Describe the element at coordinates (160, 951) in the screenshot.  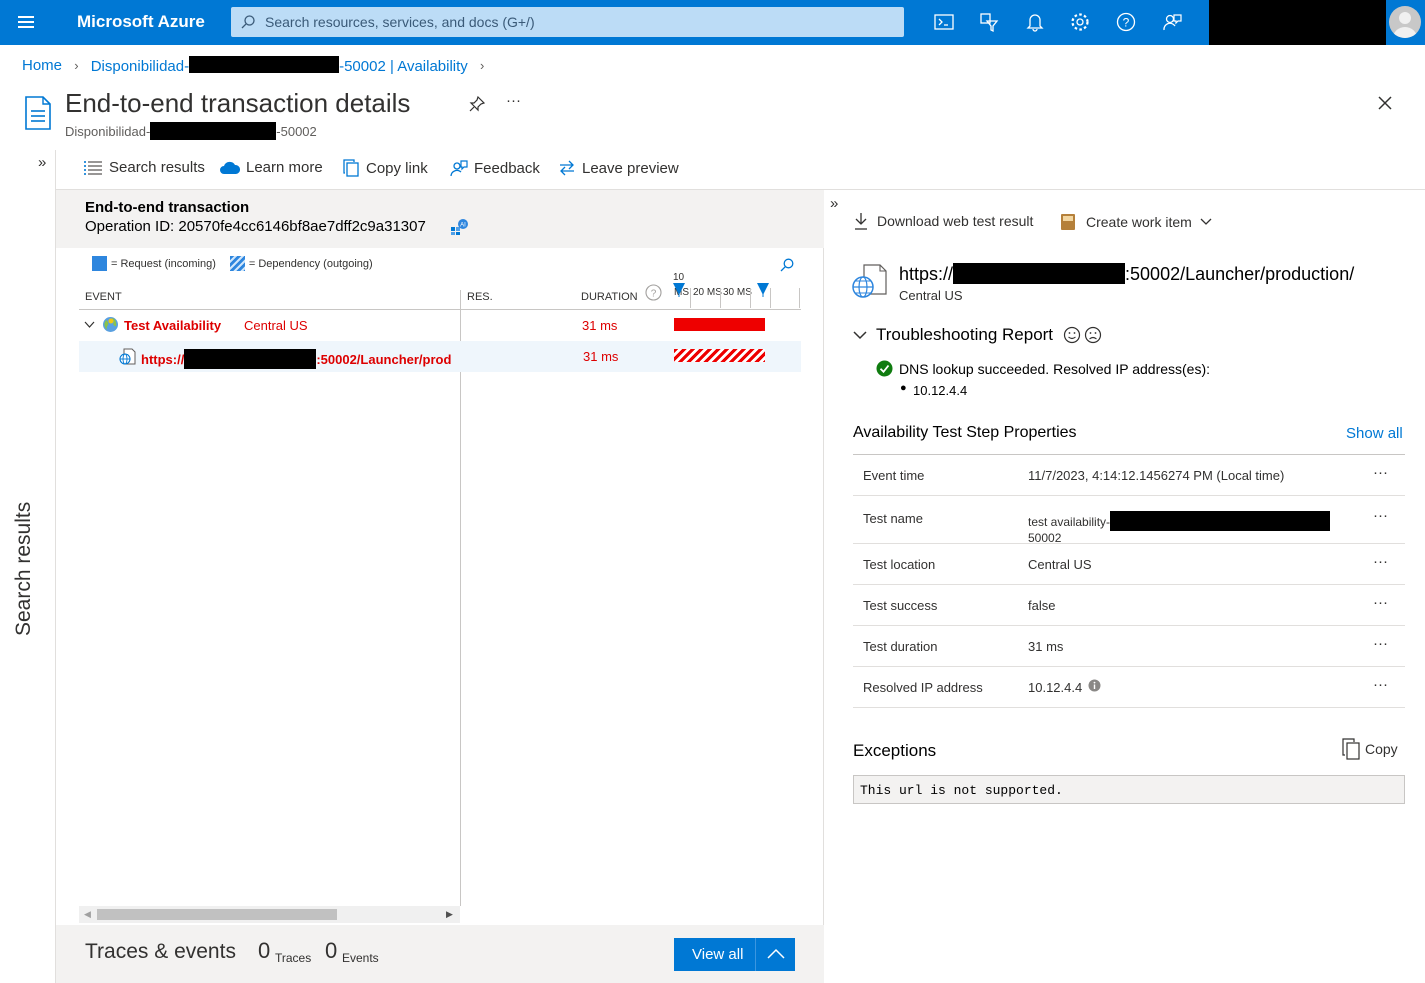
I see `traces-title: Traces & events` at that location.